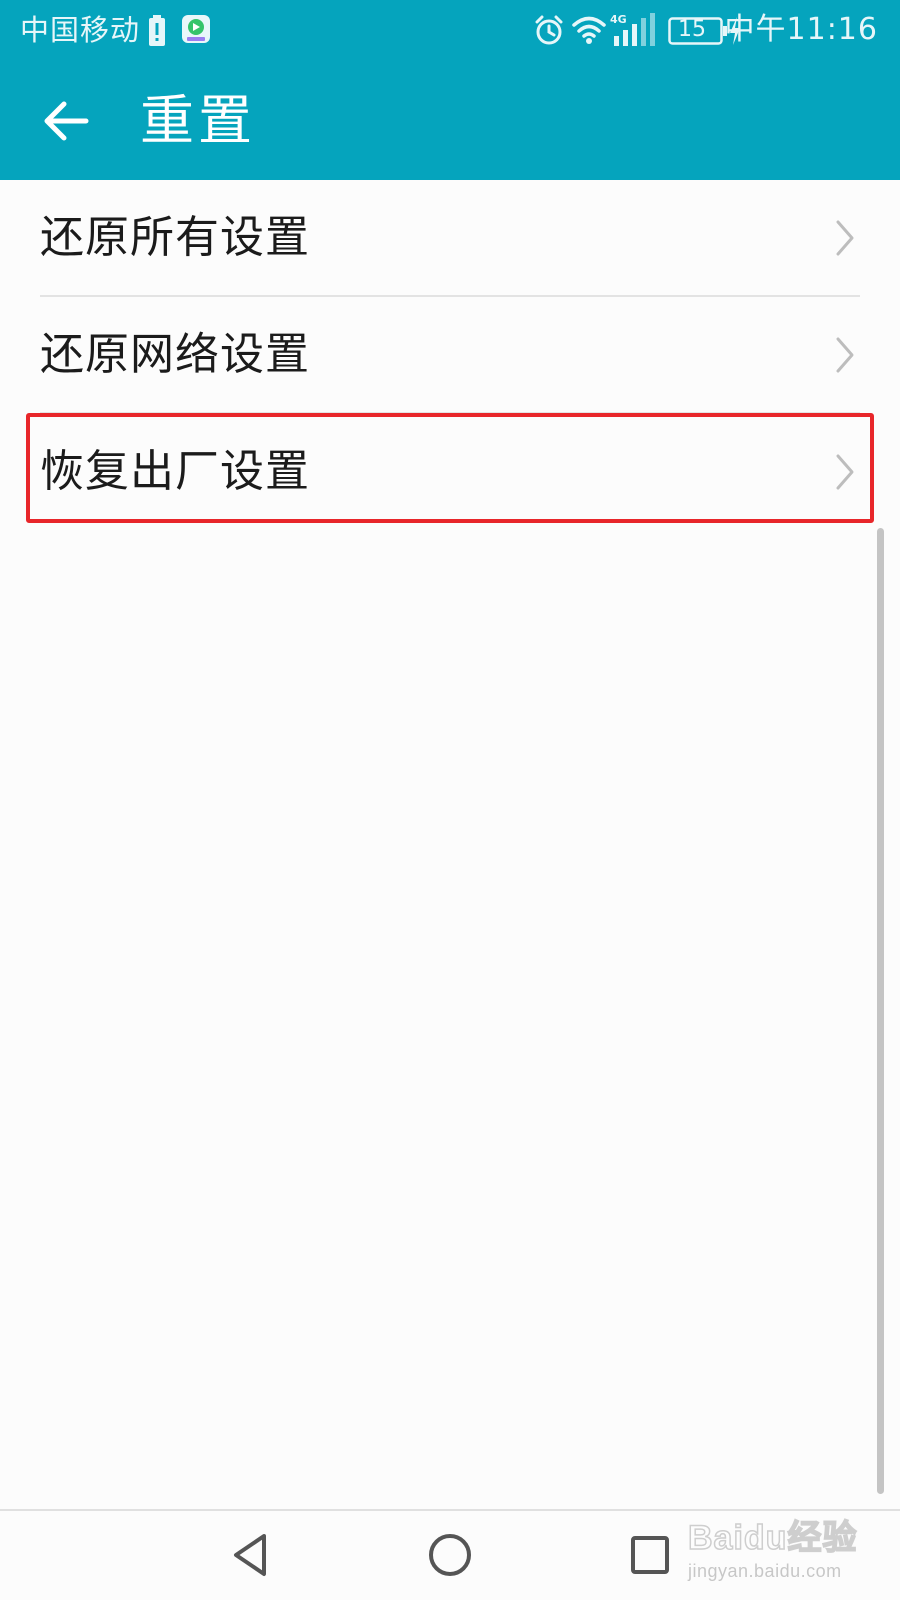 The height and width of the screenshot is (1600, 900). Describe the element at coordinates (450, 121) in the screenshot. I see `app-header: 重置` at that location.